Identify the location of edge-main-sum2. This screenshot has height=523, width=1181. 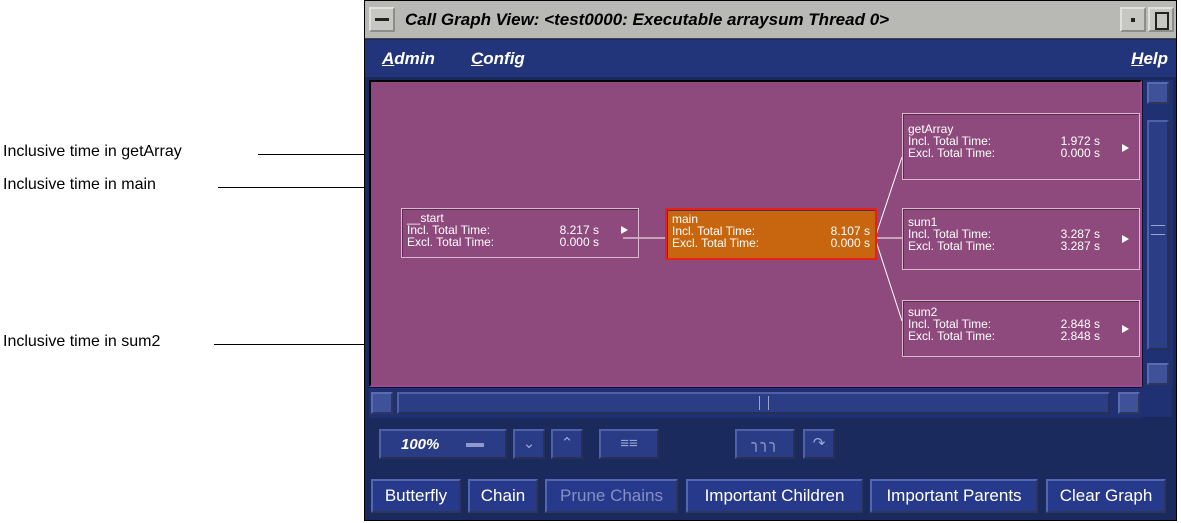
(888, 279).